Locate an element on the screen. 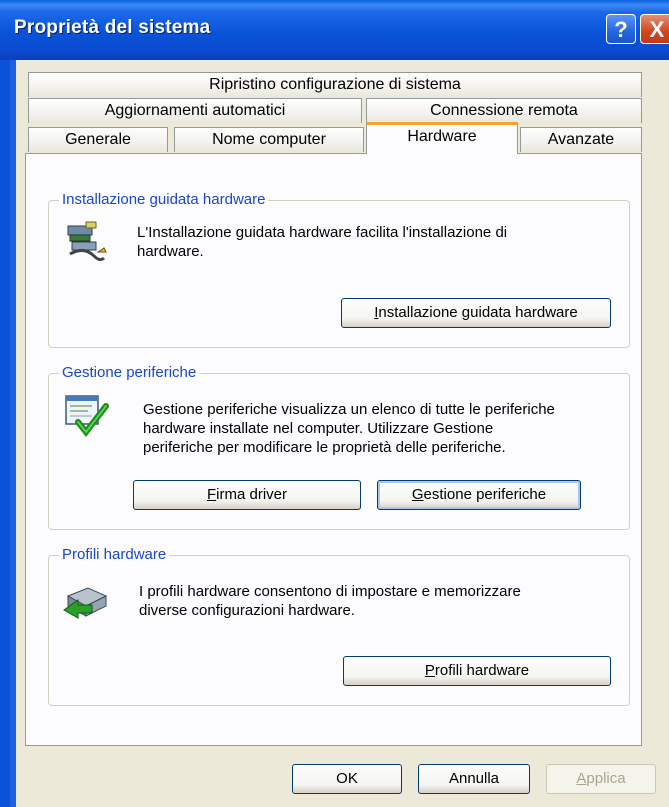 This screenshot has width=669, height=807. ok-button: OK is located at coordinates (347, 779).